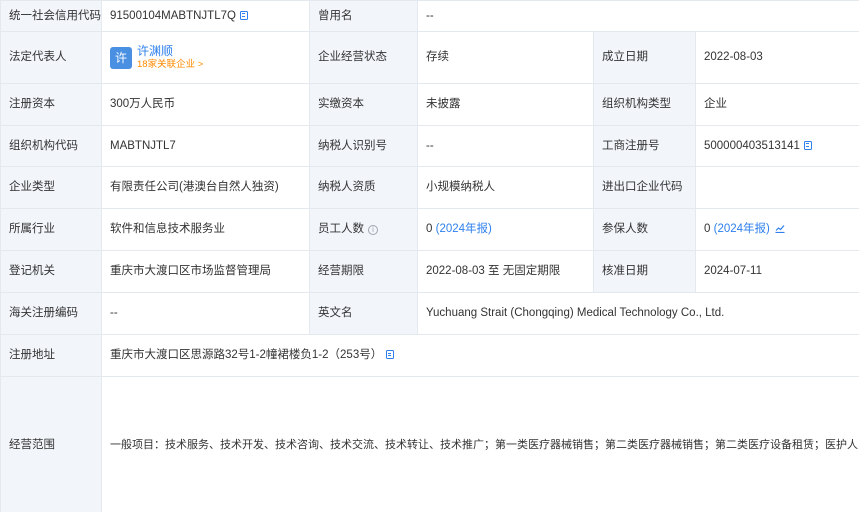 Image resolution: width=859 pixels, height=512 pixels. I want to click on info-row: 注册资本 300万人民币 实缴资本 未披露 组织机构类型 企业, so click(429, 104).